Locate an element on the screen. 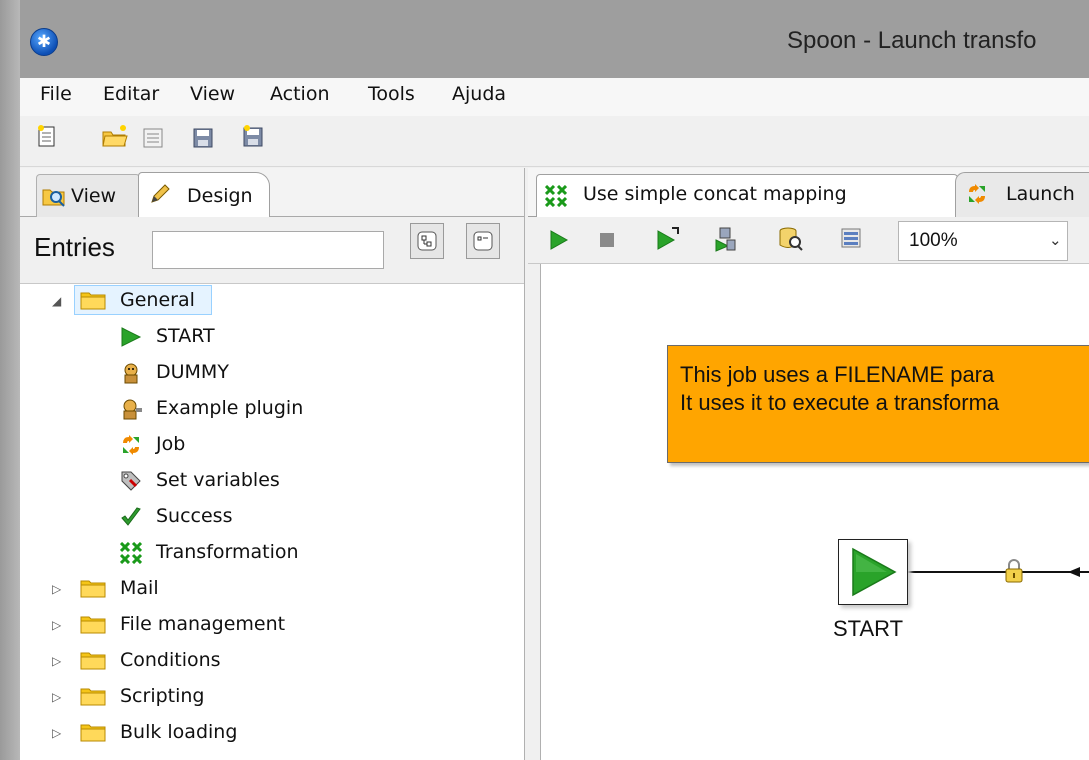  tab-label-launch: Launch is located at coordinates (1040, 194).